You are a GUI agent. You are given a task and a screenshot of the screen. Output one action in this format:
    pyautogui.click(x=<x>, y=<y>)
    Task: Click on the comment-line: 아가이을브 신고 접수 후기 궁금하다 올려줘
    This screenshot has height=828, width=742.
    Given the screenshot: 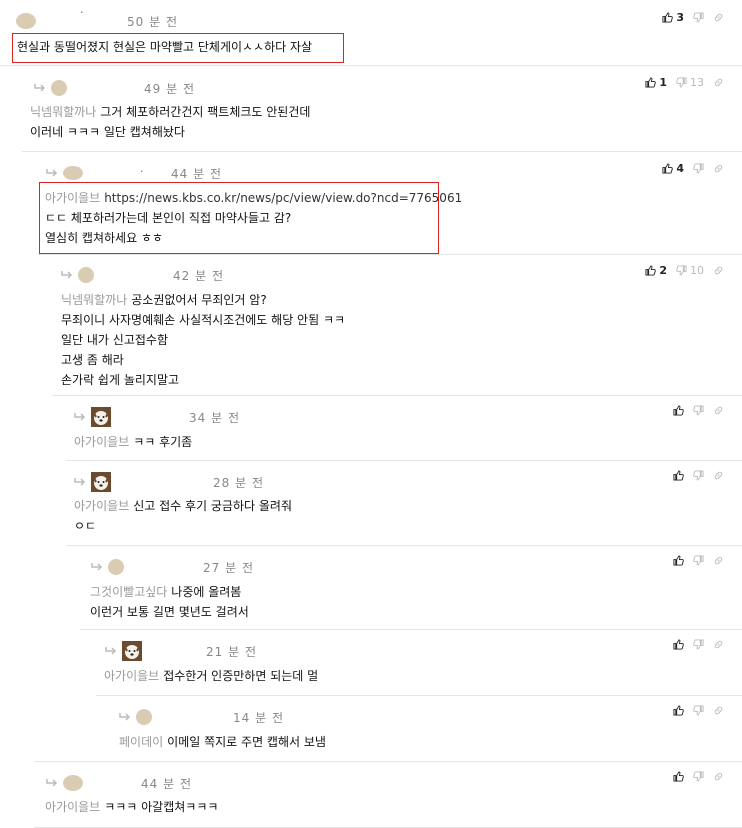 What is the action you would take?
    pyautogui.click(x=183, y=506)
    